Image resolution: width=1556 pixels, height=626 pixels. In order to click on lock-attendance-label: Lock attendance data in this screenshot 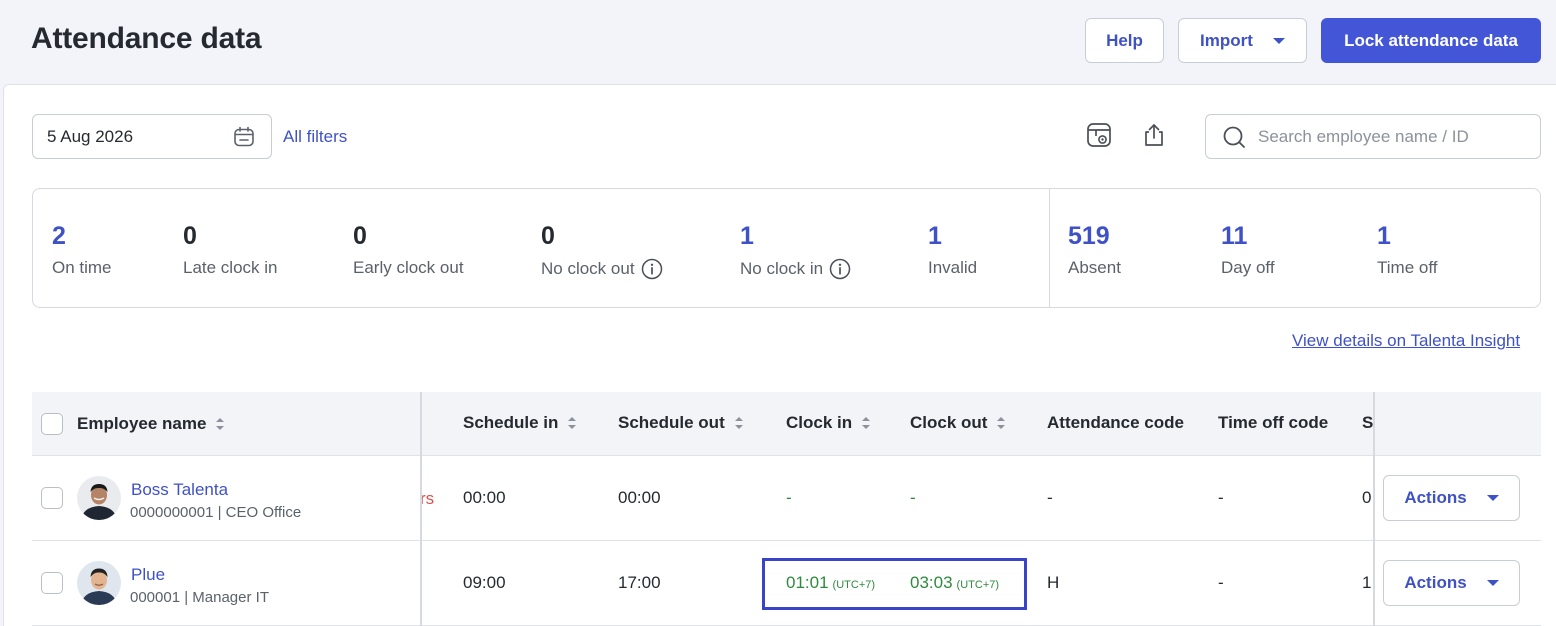, I will do `click(1431, 40)`.